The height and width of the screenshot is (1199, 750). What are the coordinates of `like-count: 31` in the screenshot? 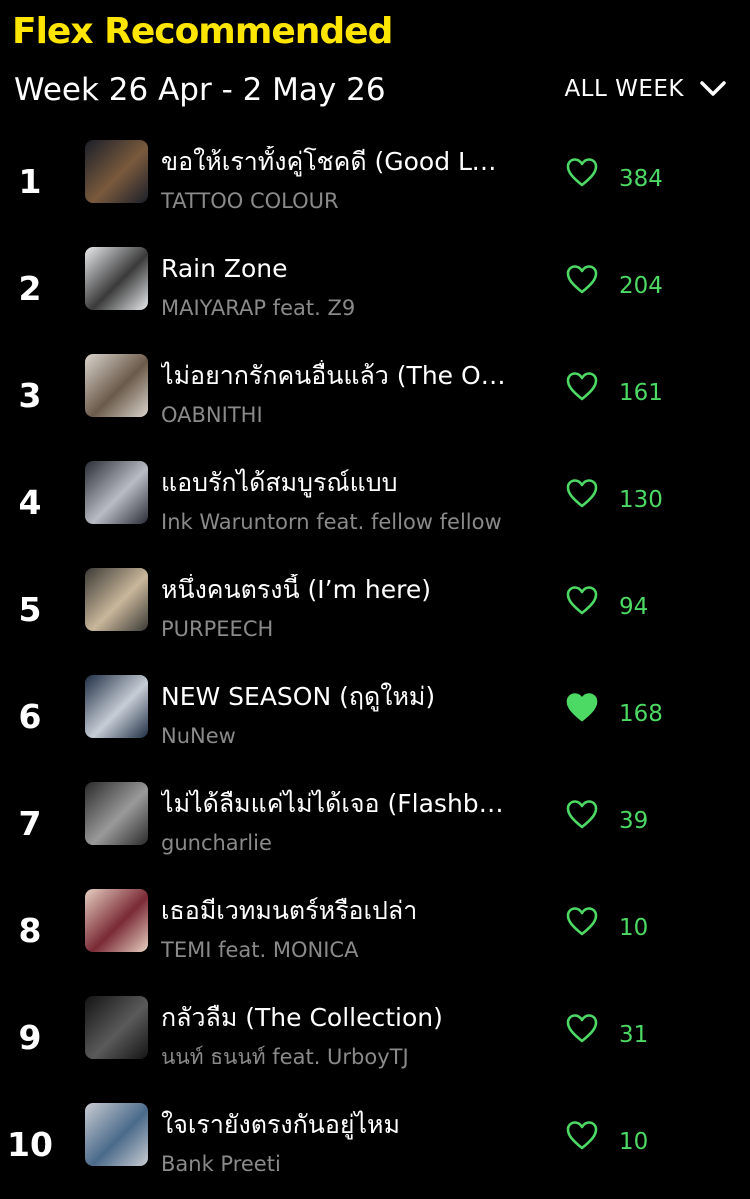 It's located at (634, 1035).